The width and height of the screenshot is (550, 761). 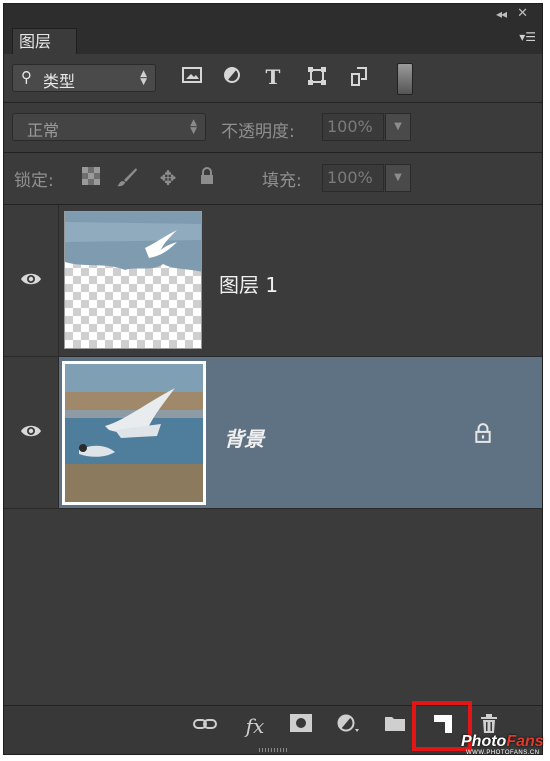 I want to click on fx-icon: fx, so click(x=255, y=726).